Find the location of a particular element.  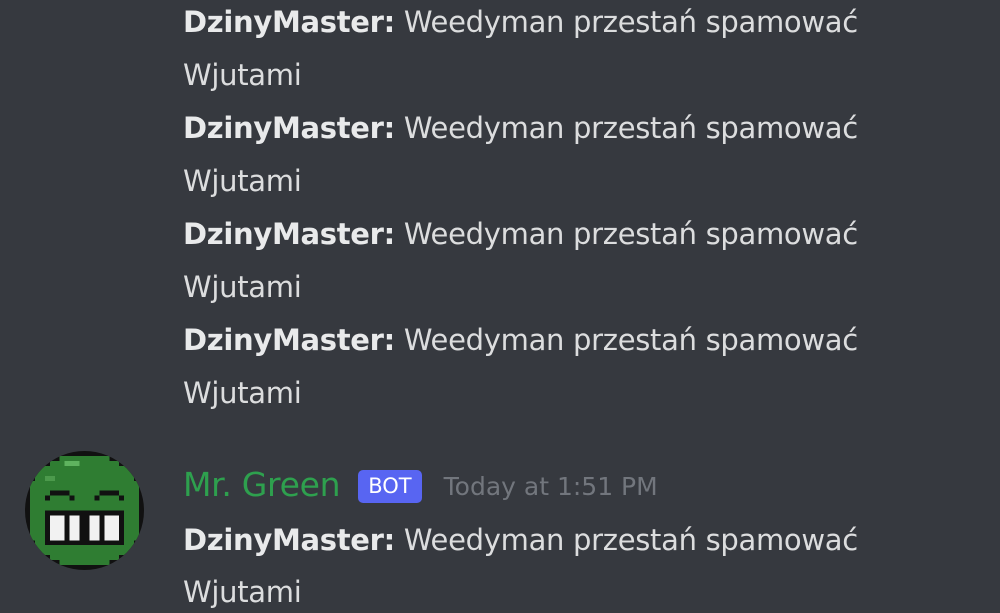

bot-tag: BOT is located at coordinates (390, 486).